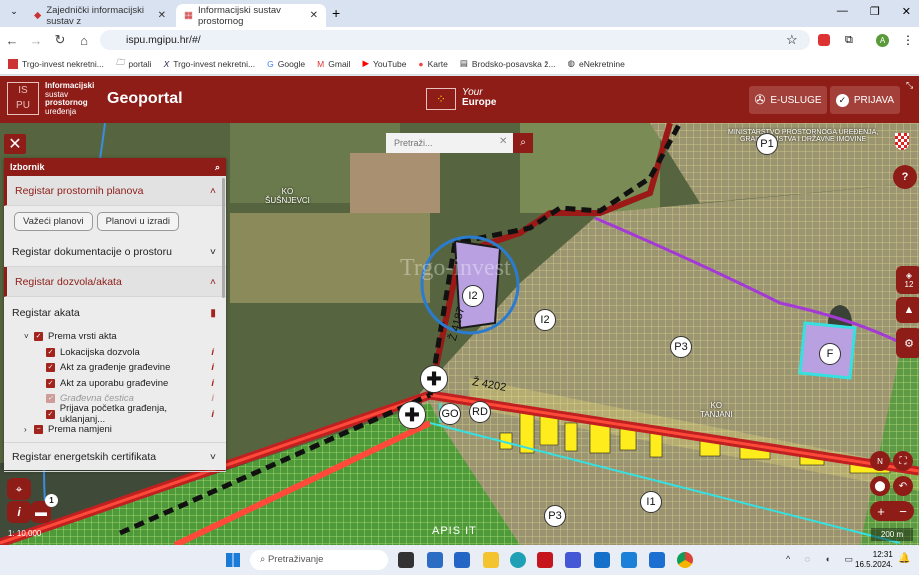 The height and width of the screenshot is (575, 919). What do you see at coordinates (384, 63) in the screenshot?
I see `bookmark: ▶ YouTube` at bounding box center [384, 63].